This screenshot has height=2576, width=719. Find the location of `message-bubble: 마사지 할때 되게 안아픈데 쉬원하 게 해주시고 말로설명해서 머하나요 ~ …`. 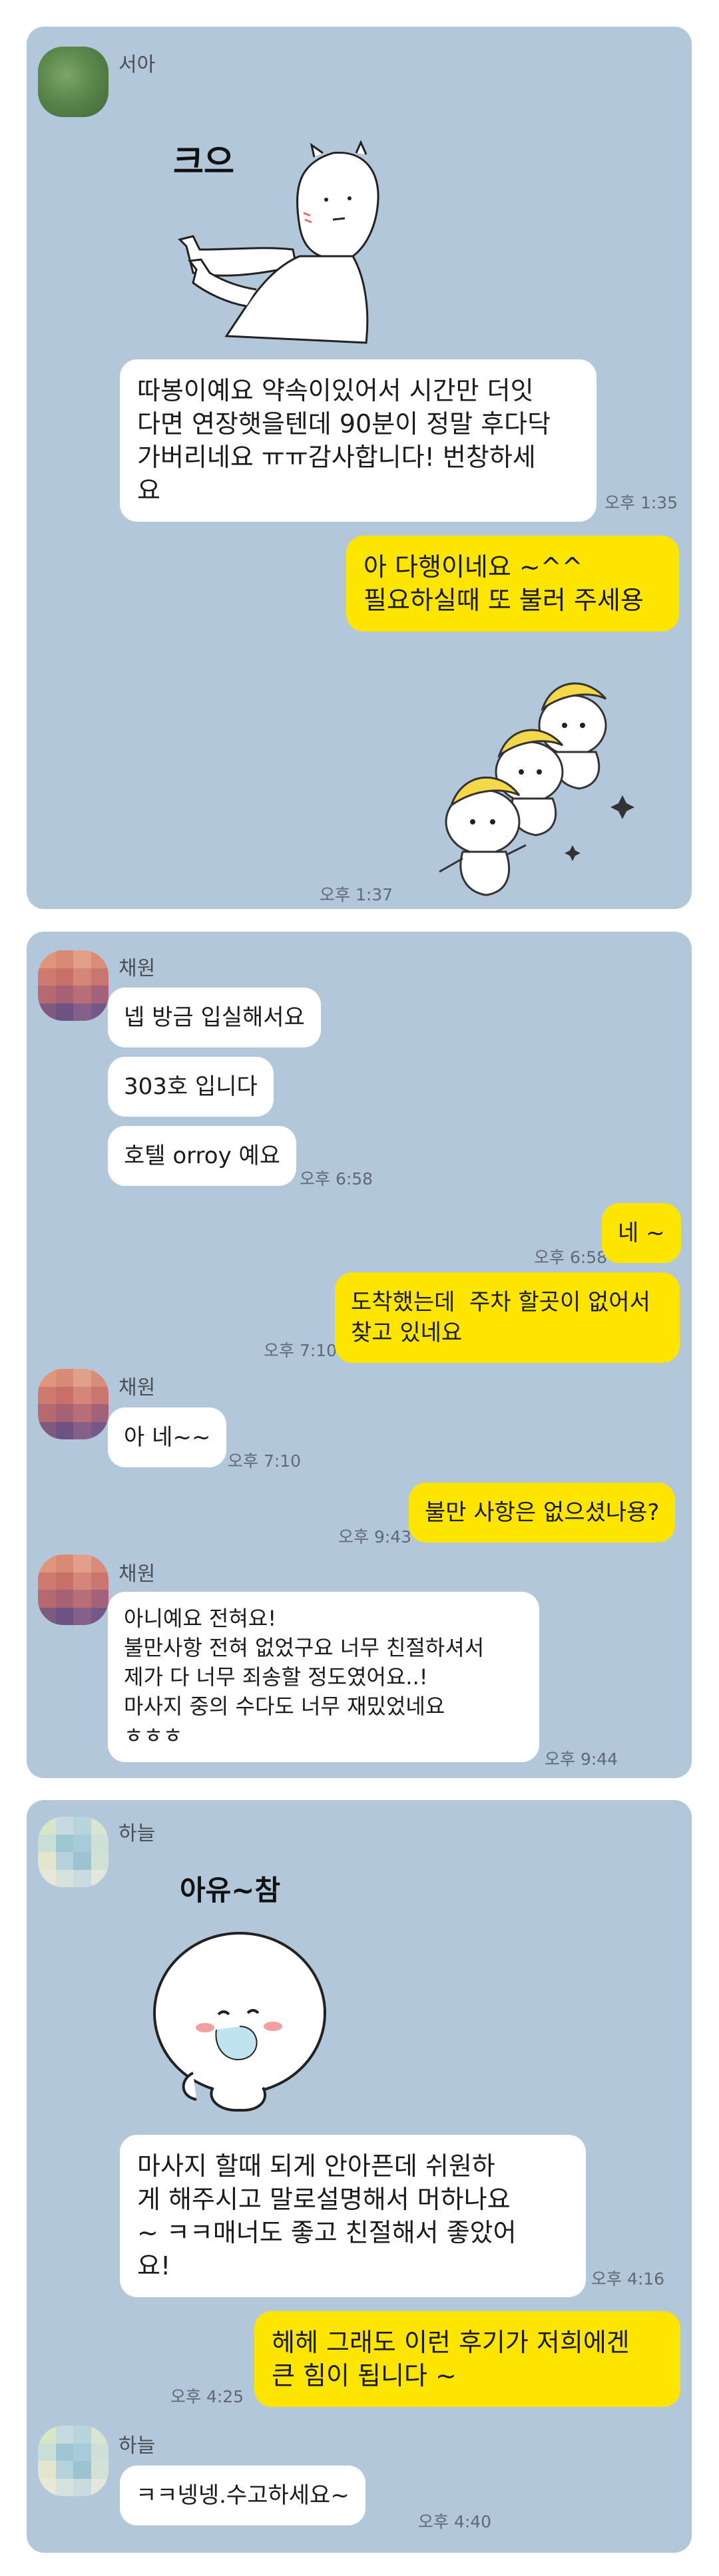

message-bubble: 마사지 할때 되게 안아픈데 쉬원하 게 해주시고 말로설명해서 머하나요 ~ … is located at coordinates (353, 2216).